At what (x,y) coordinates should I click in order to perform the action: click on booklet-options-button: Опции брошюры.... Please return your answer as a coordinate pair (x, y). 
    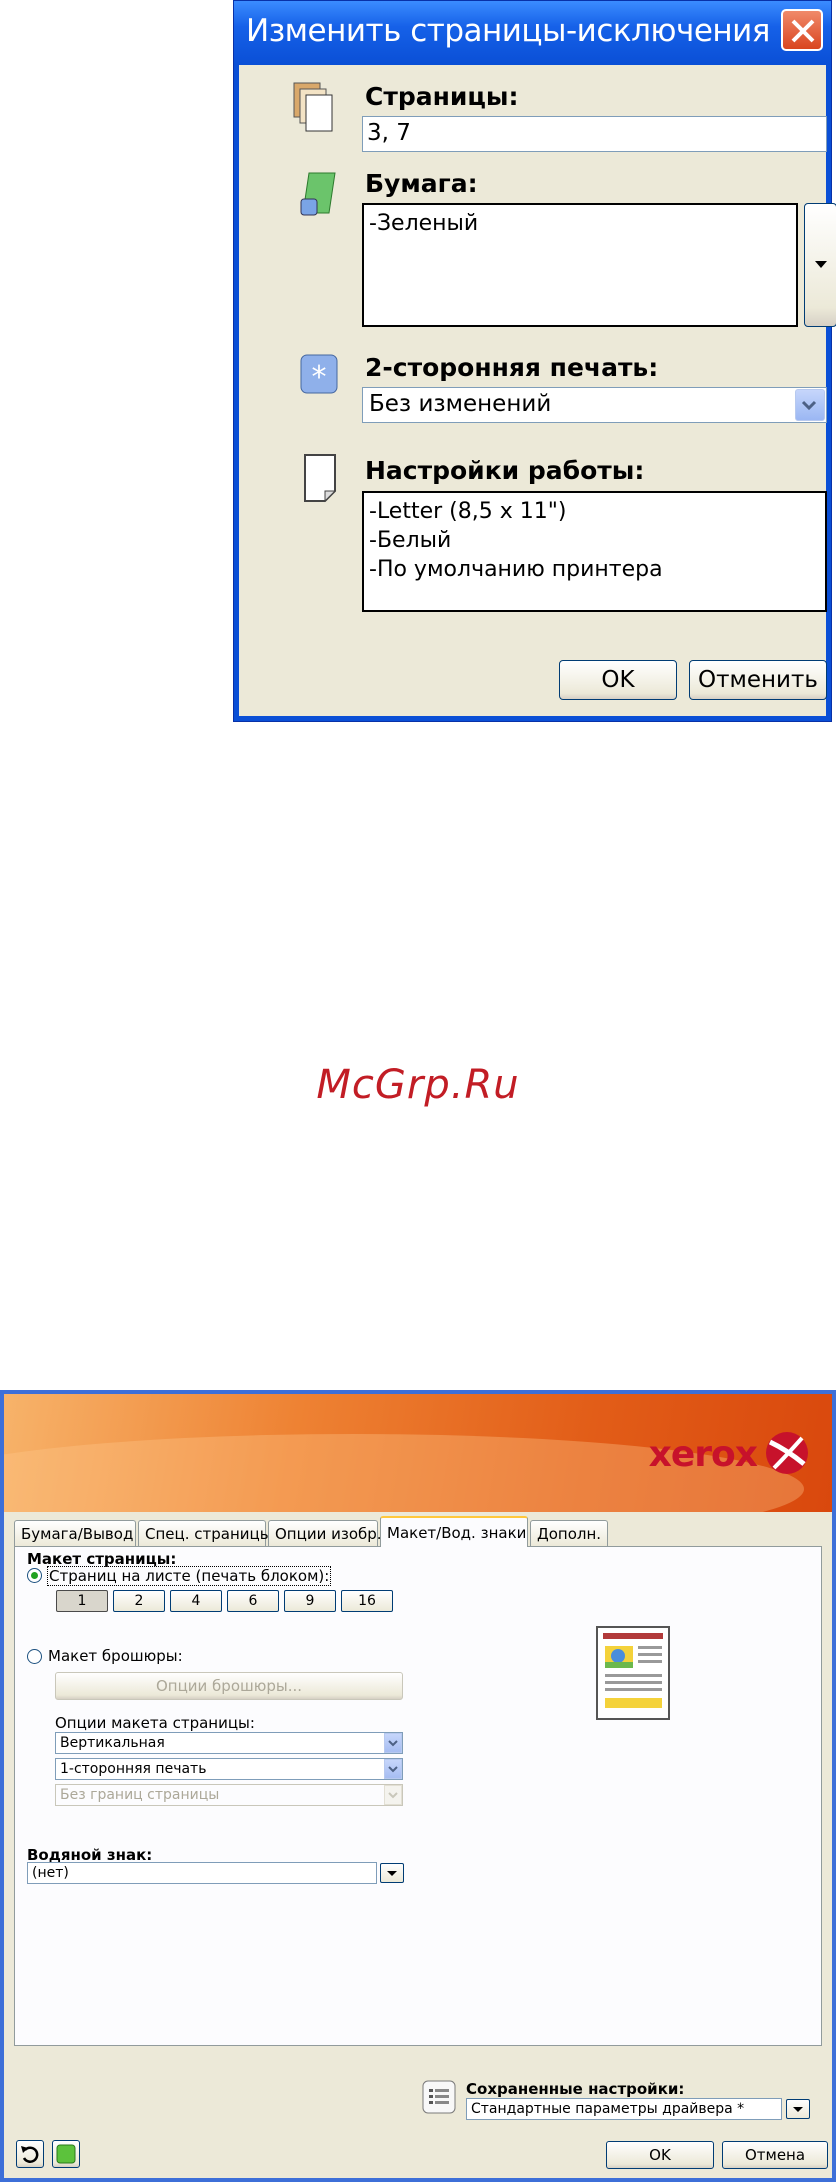
    Looking at the image, I should click on (229, 1686).